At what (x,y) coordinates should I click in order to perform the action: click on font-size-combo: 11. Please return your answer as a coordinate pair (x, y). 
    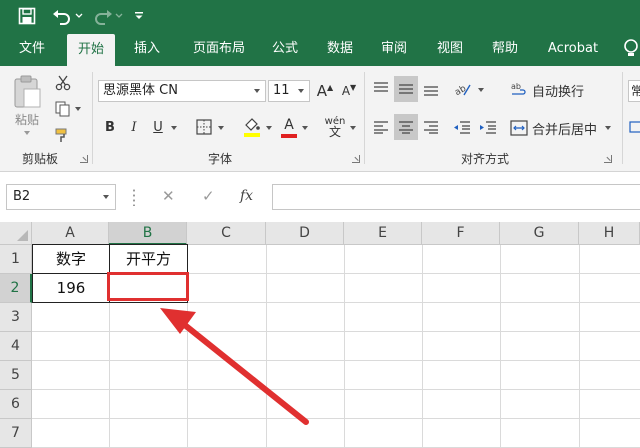
    Looking at the image, I should click on (289, 91).